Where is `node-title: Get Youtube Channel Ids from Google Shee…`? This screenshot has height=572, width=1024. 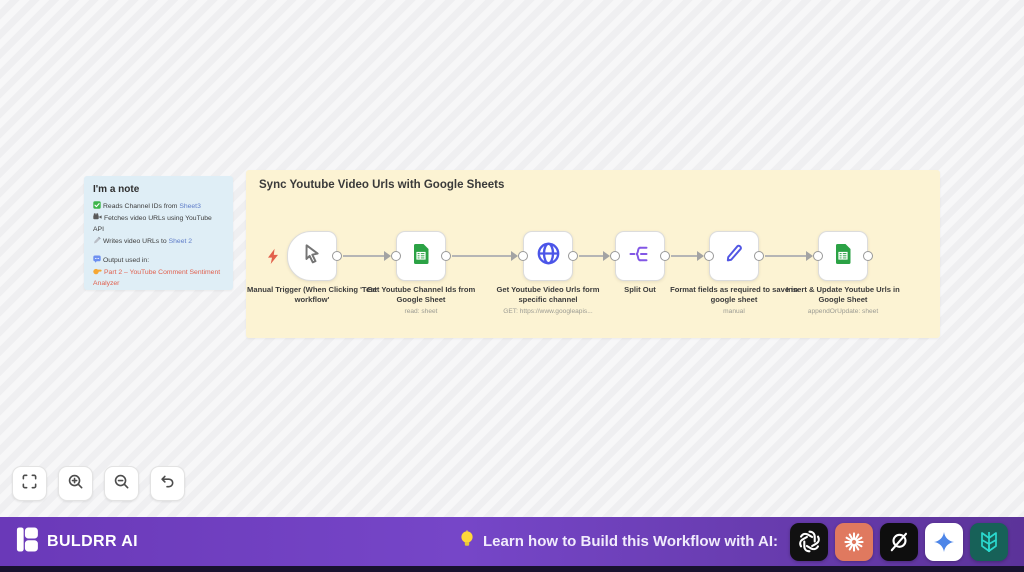
node-title: Get Youtube Channel Ids from Google Shee… is located at coordinates (421, 295).